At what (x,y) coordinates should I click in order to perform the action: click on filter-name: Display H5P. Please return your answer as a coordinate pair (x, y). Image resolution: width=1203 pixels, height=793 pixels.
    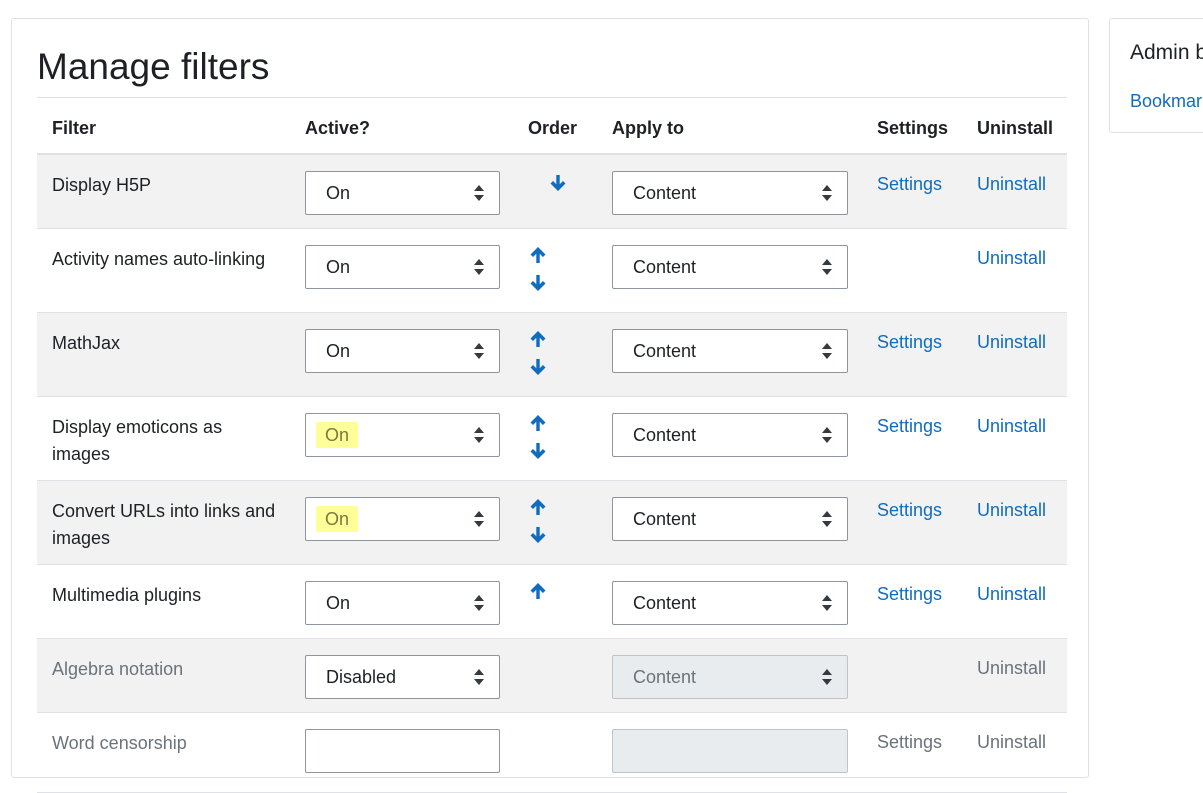
    Looking at the image, I should click on (102, 185).